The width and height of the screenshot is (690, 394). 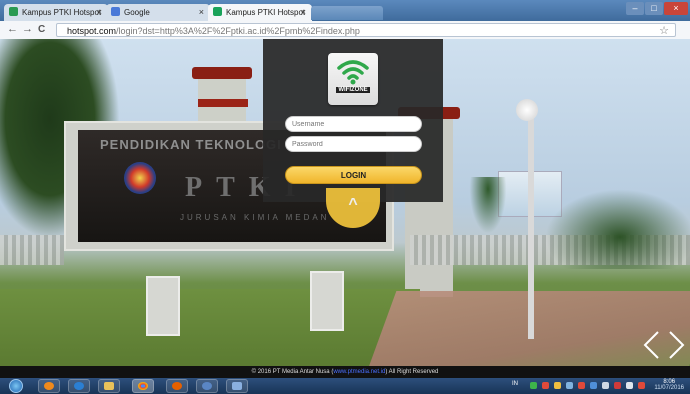 I want to click on lamp-icon, so click(x=527, y=110).